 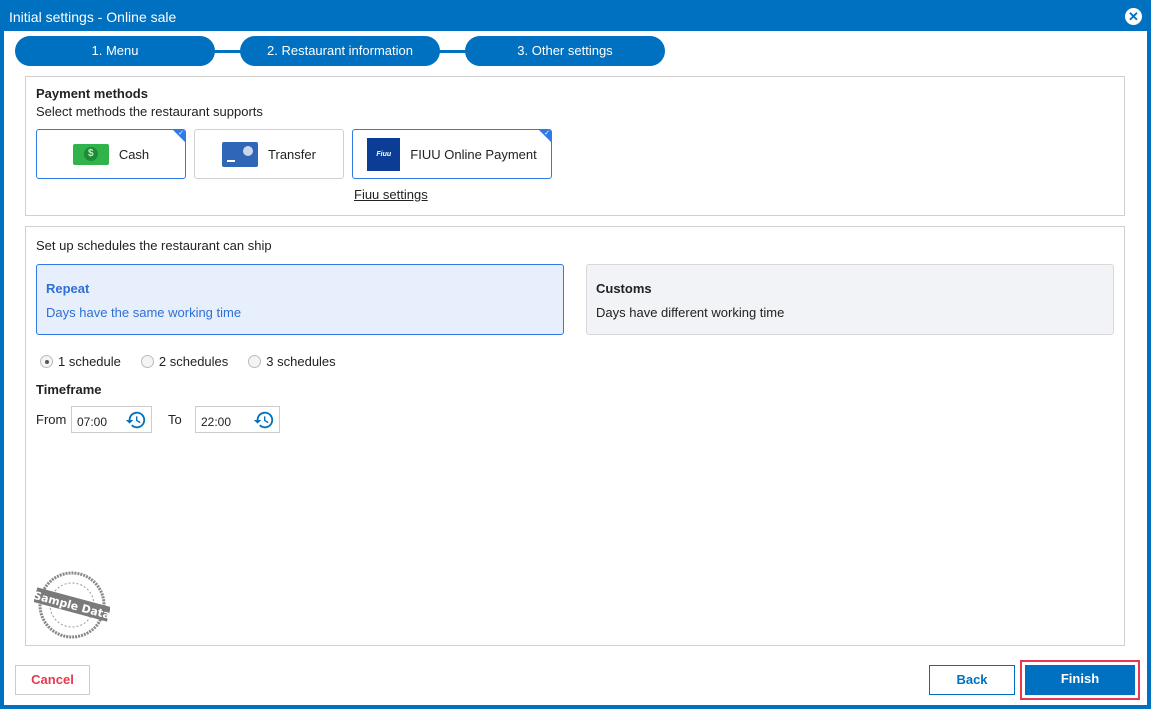 What do you see at coordinates (154, 245) in the screenshot?
I see `schedule-title: Set up schedules the restaurant can ship` at bounding box center [154, 245].